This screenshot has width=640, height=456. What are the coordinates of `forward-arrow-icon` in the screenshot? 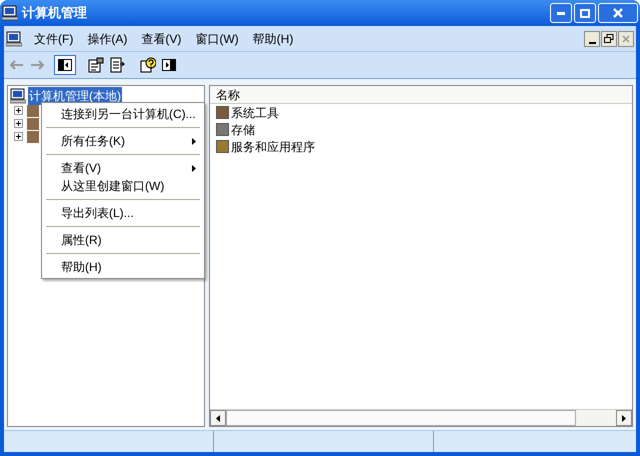 It's located at (37, 65).